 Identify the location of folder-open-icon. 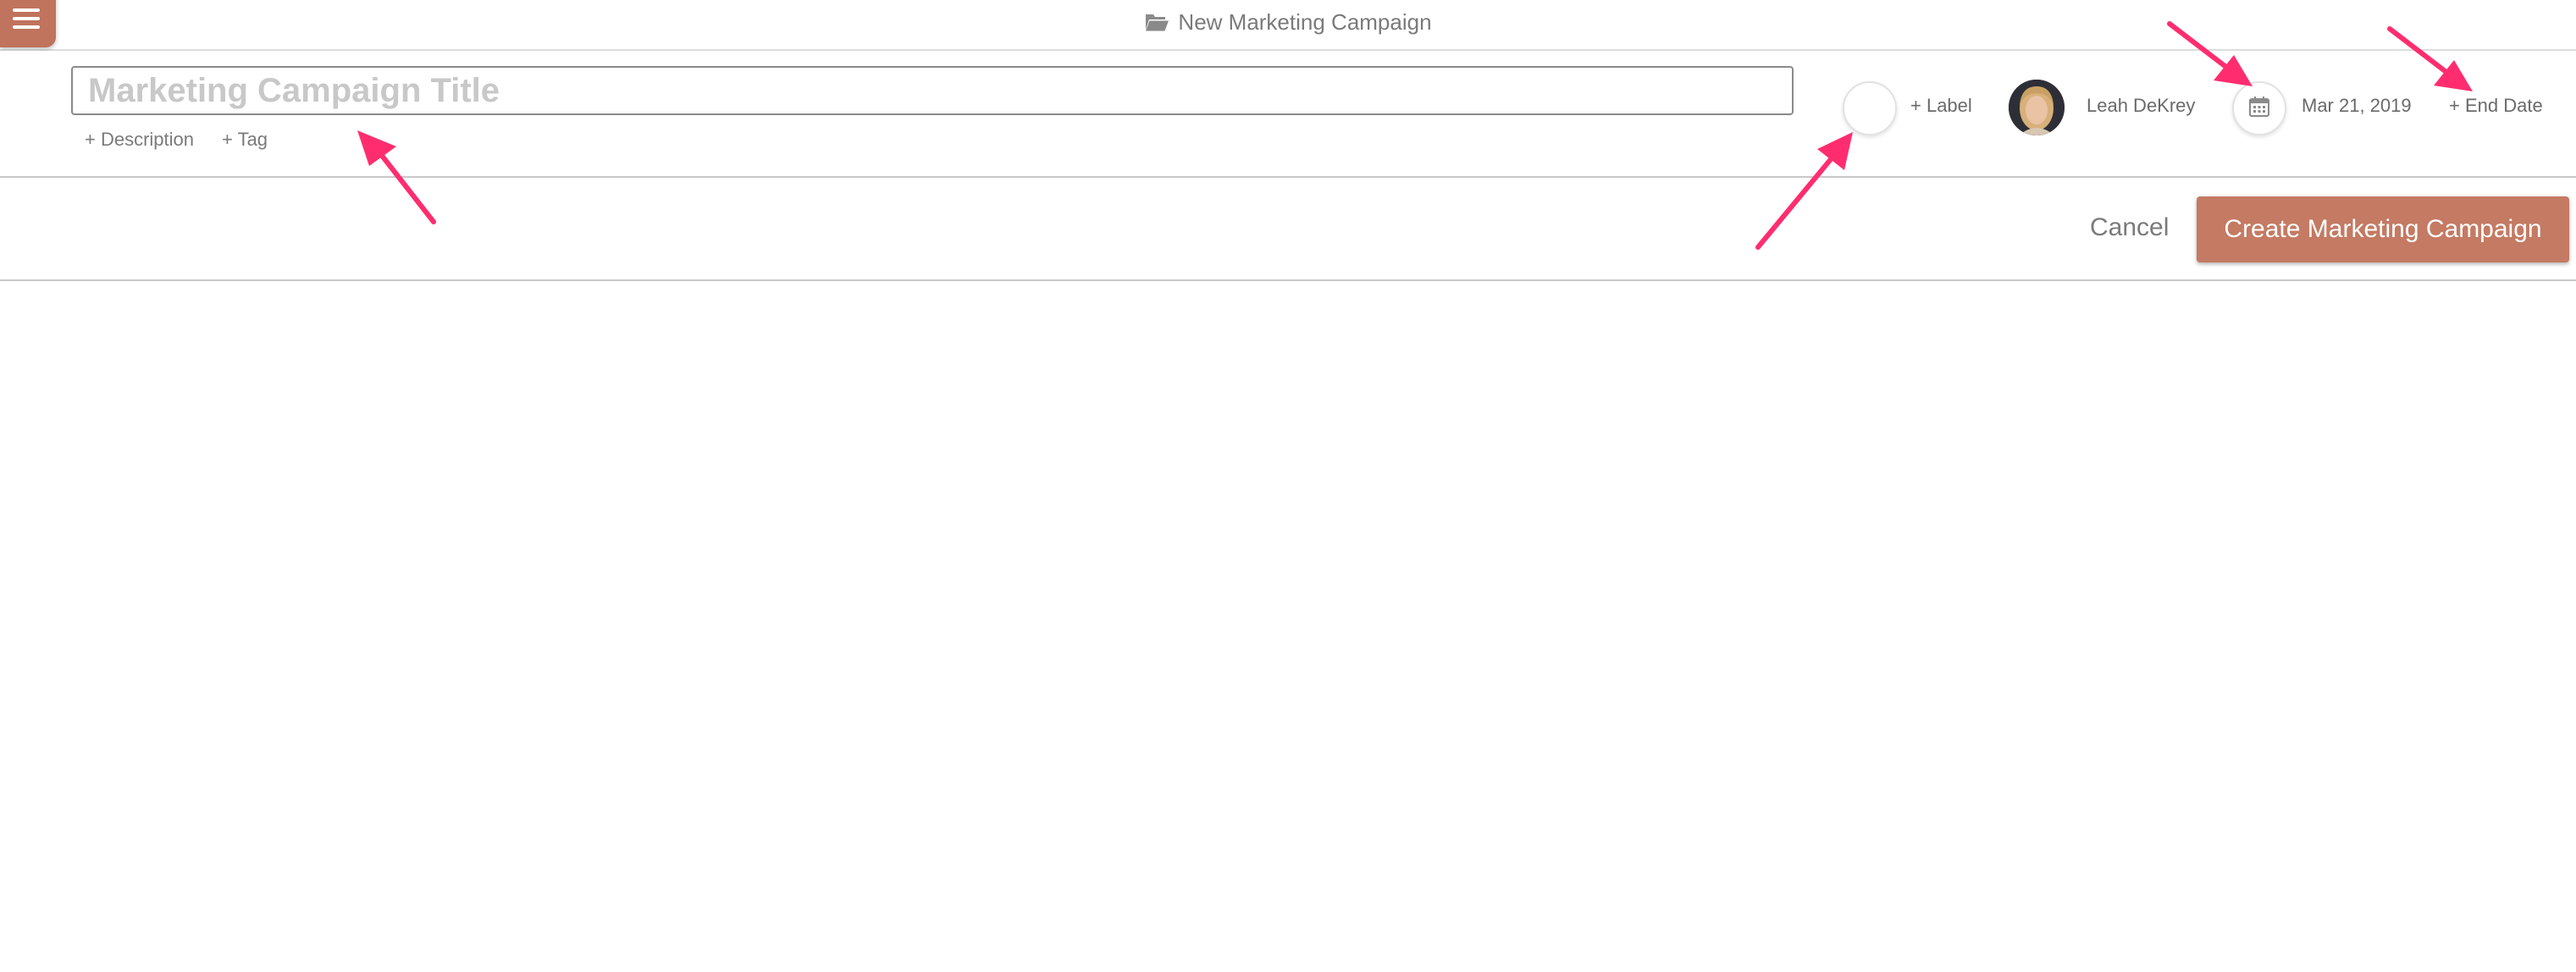
(1156, 22).